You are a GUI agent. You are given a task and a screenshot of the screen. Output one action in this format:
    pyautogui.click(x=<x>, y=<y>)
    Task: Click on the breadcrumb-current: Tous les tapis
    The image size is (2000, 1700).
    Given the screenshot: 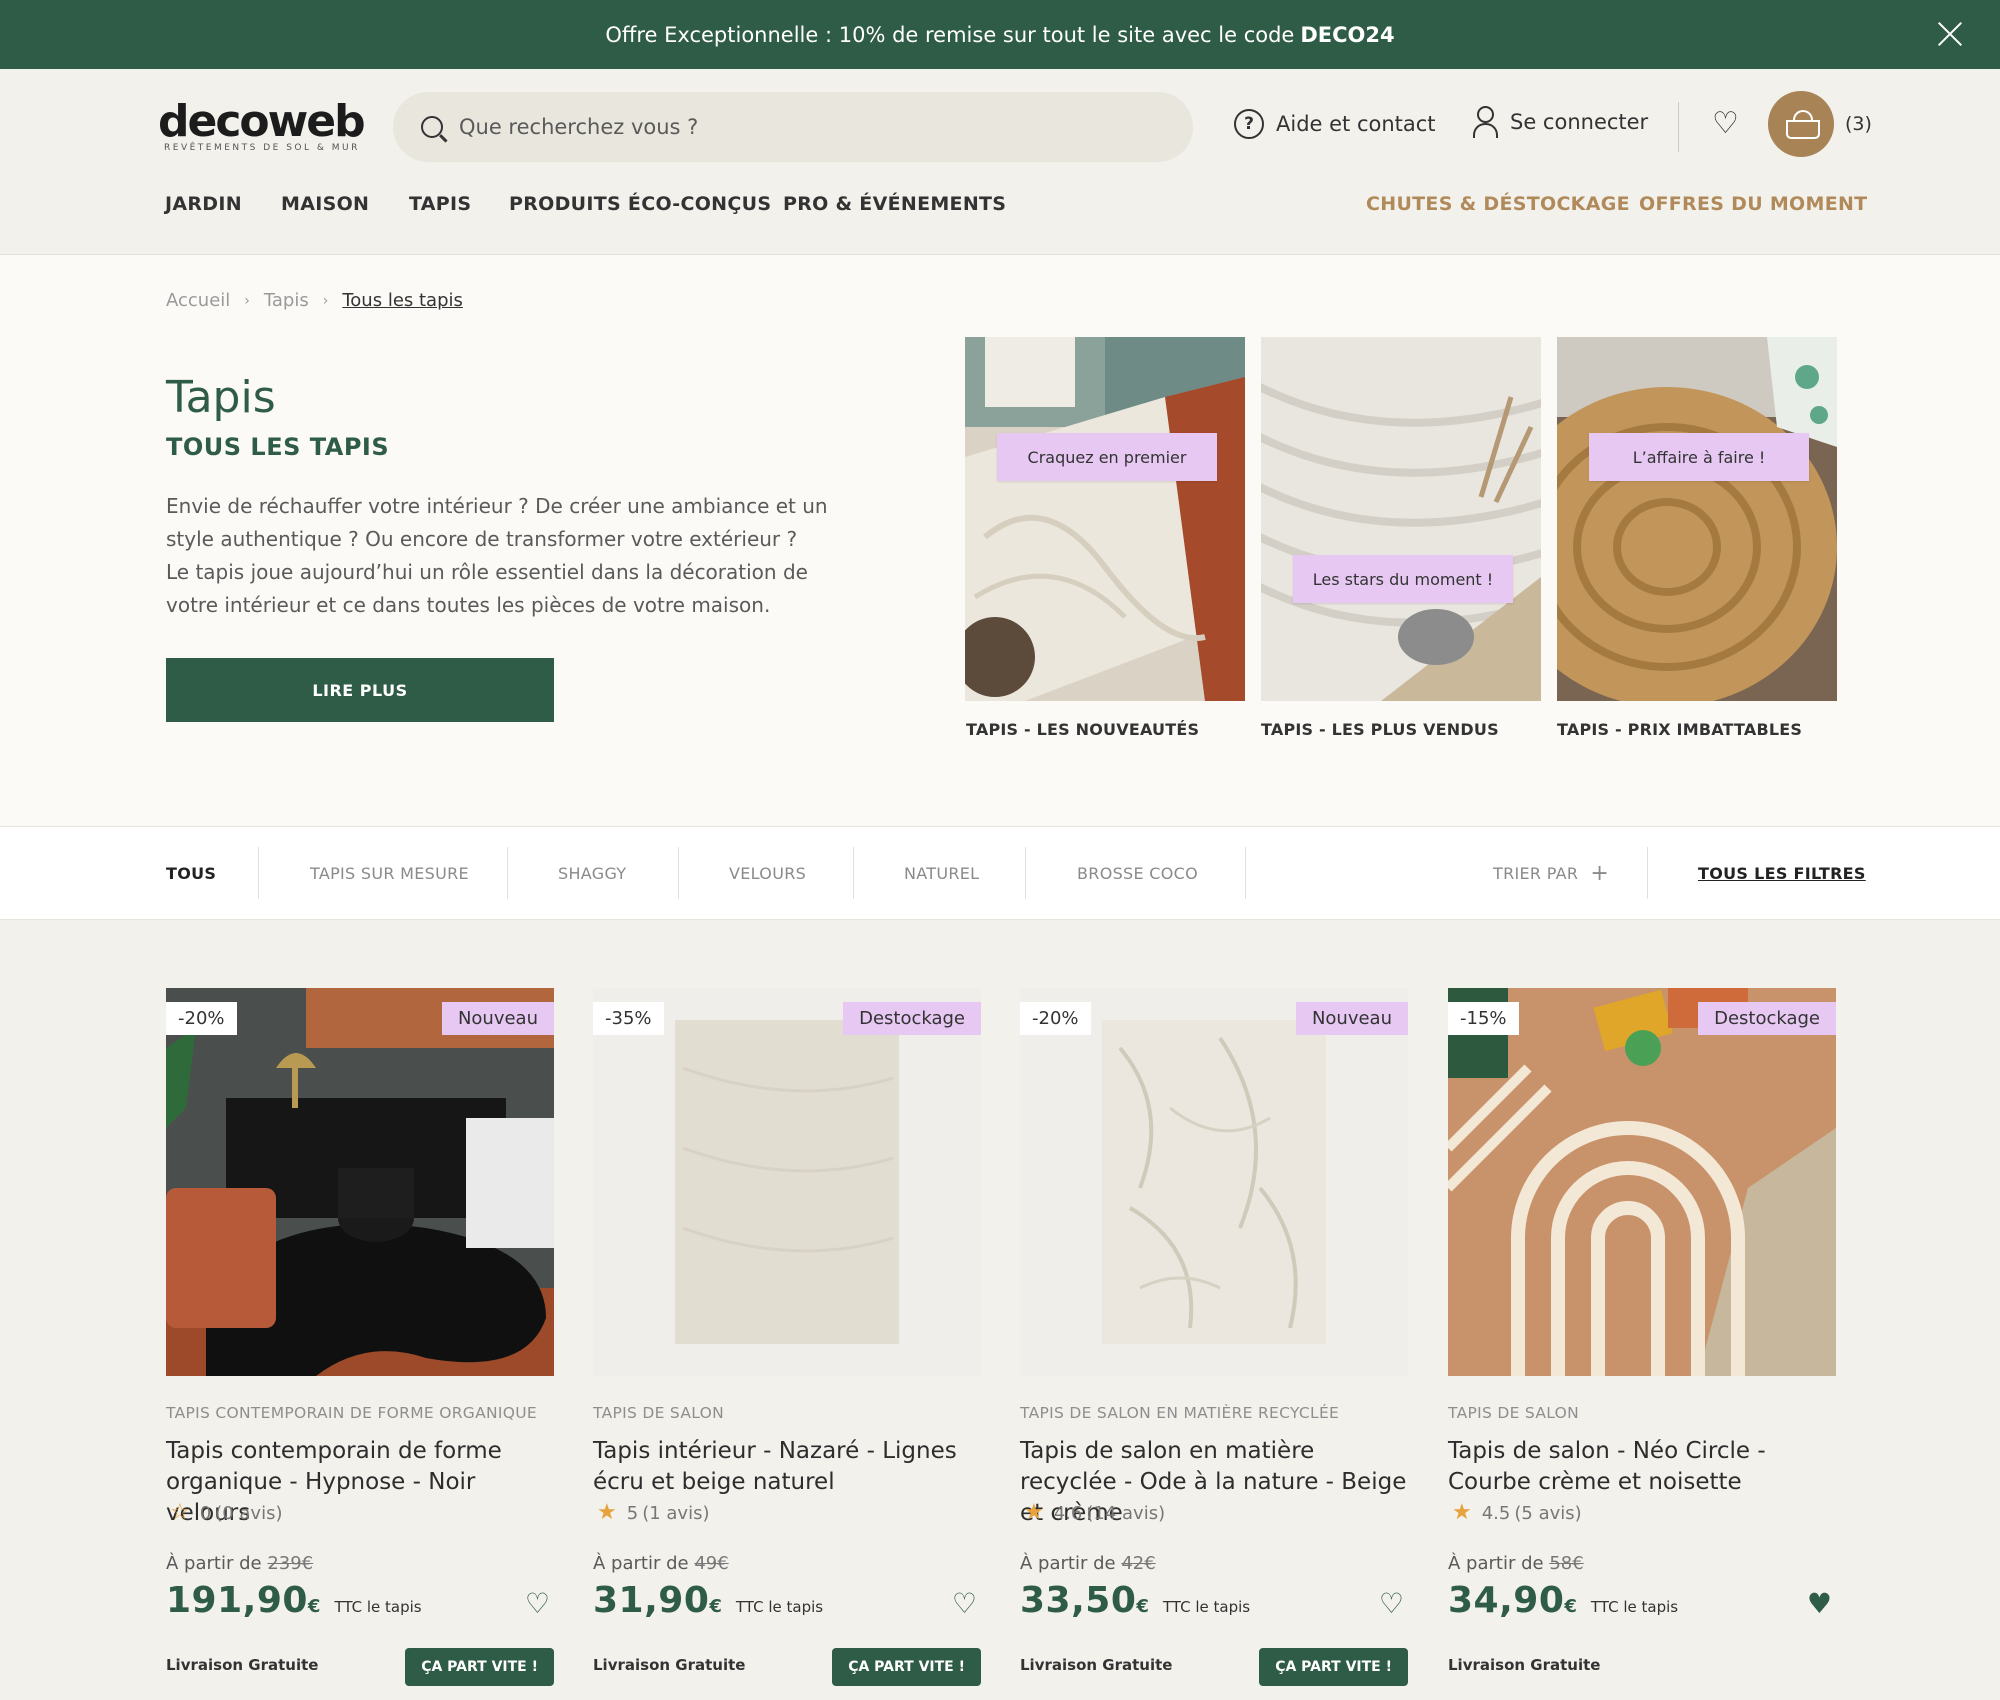 What is the action you would take?
    pyautogui.click(x=402, y=300)
    